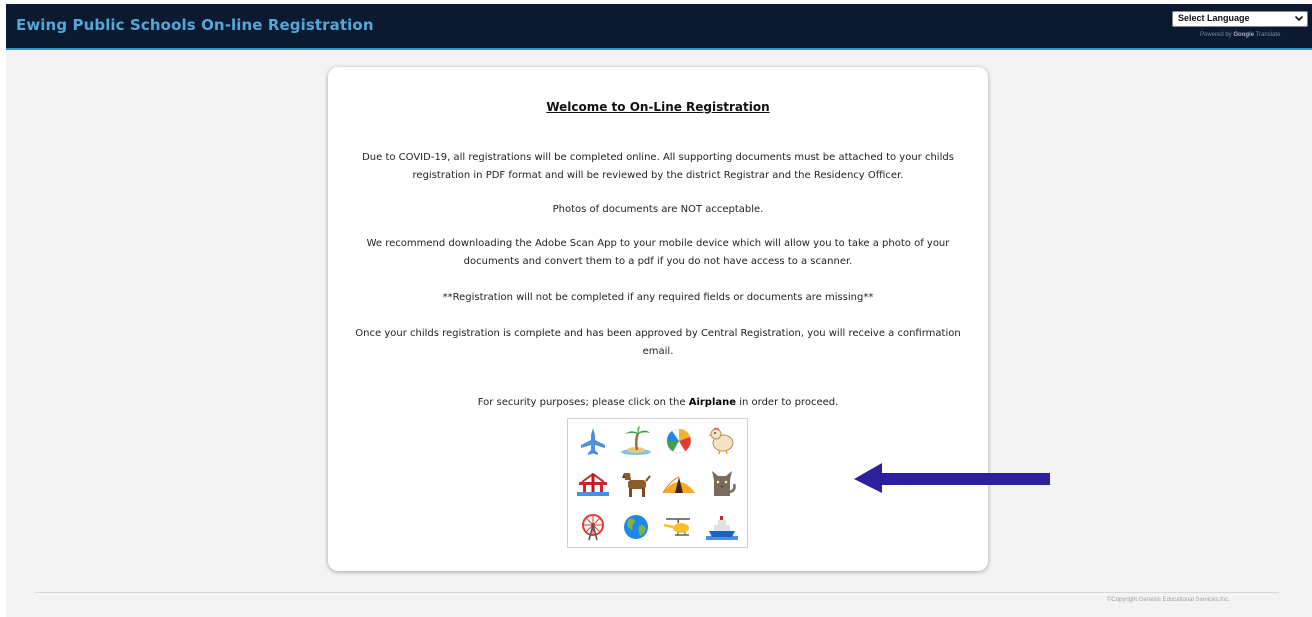  I want to click on captcha-item-chicken, so click(722, 441).